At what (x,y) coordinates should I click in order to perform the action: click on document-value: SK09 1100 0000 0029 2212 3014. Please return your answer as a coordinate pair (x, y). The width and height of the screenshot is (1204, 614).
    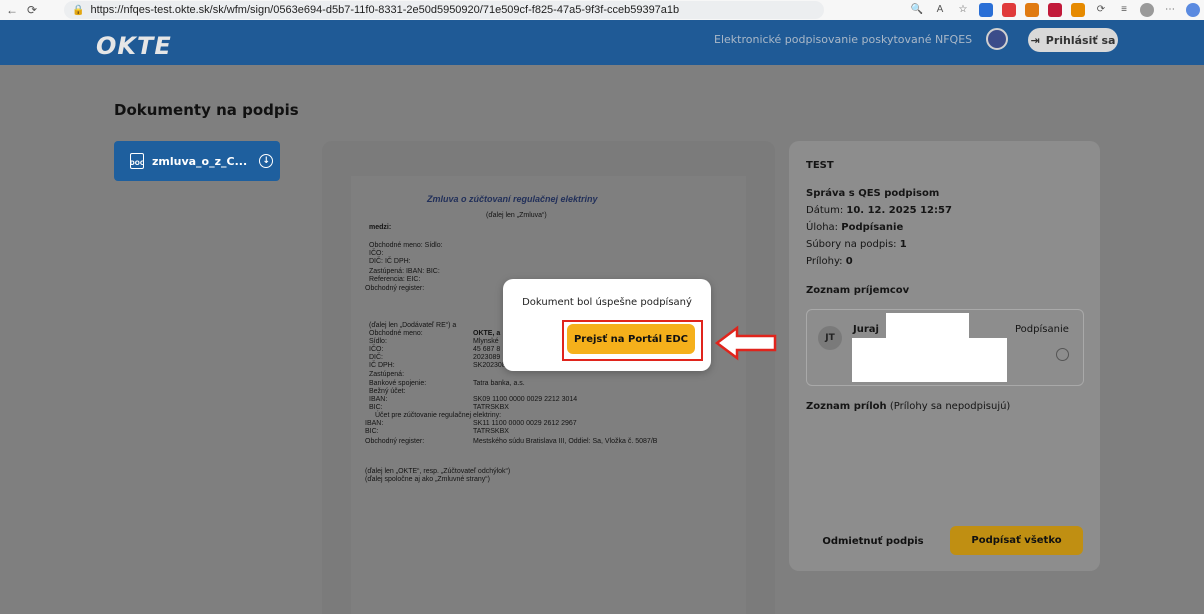
    Looking at the image, I should click on (525, 399).